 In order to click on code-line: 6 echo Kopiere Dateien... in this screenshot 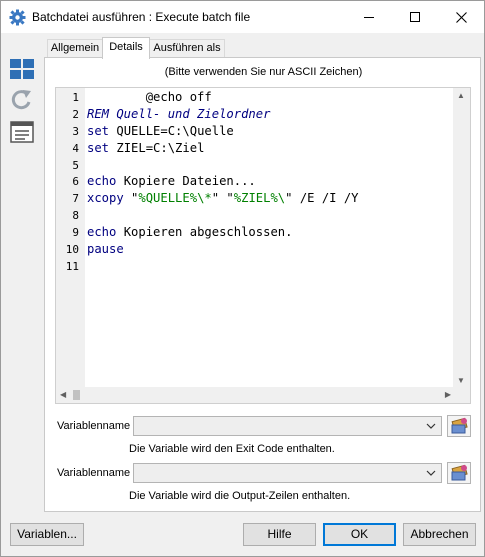, I will do `click(155, 182)`.